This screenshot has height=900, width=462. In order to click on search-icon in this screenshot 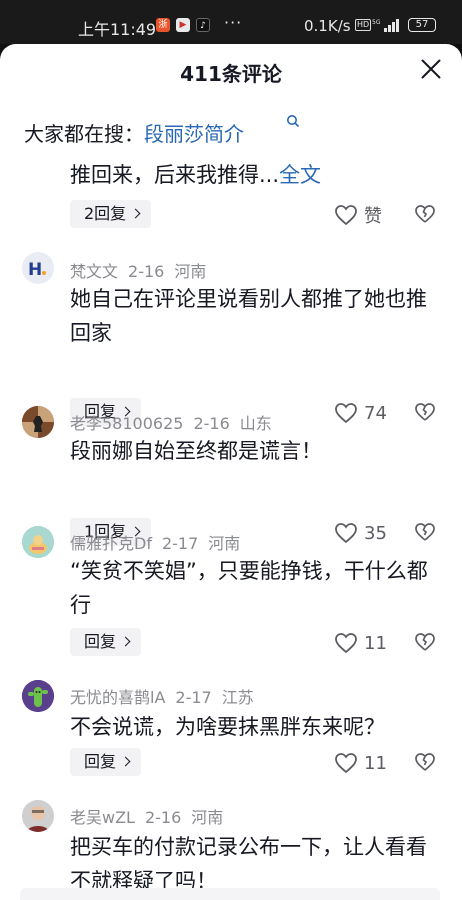, I will do `click(293, 121)`.